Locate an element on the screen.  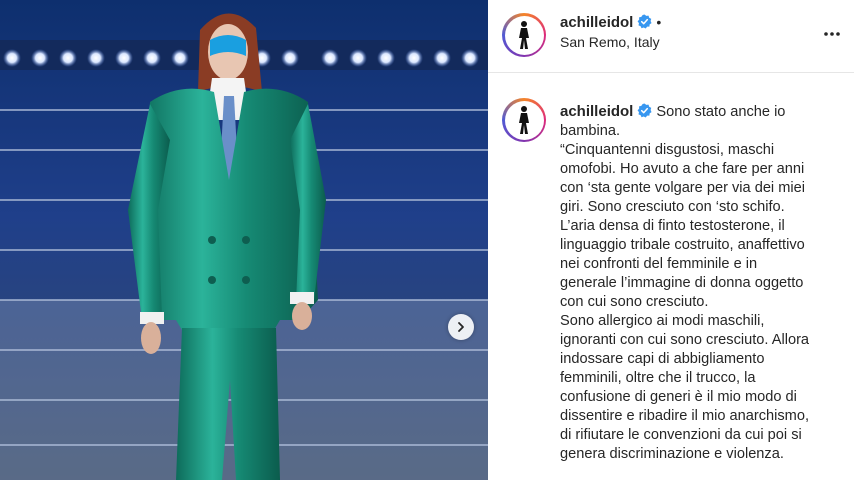
more-options-icon is located at coordinates (832, 34).